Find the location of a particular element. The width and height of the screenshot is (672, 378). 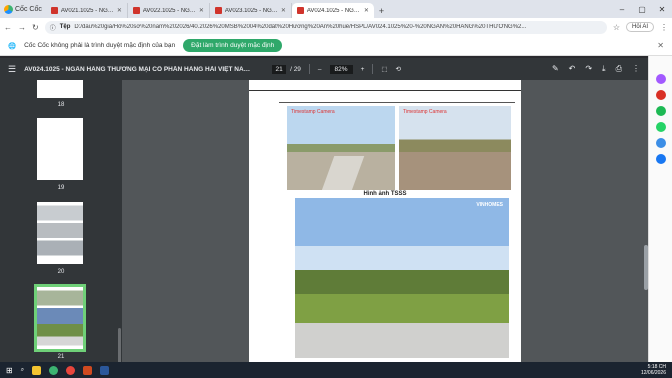

tab-3: AV023.1025 - NGÂN HÀNG THƯ✕ is located at coordinates (251, 10).